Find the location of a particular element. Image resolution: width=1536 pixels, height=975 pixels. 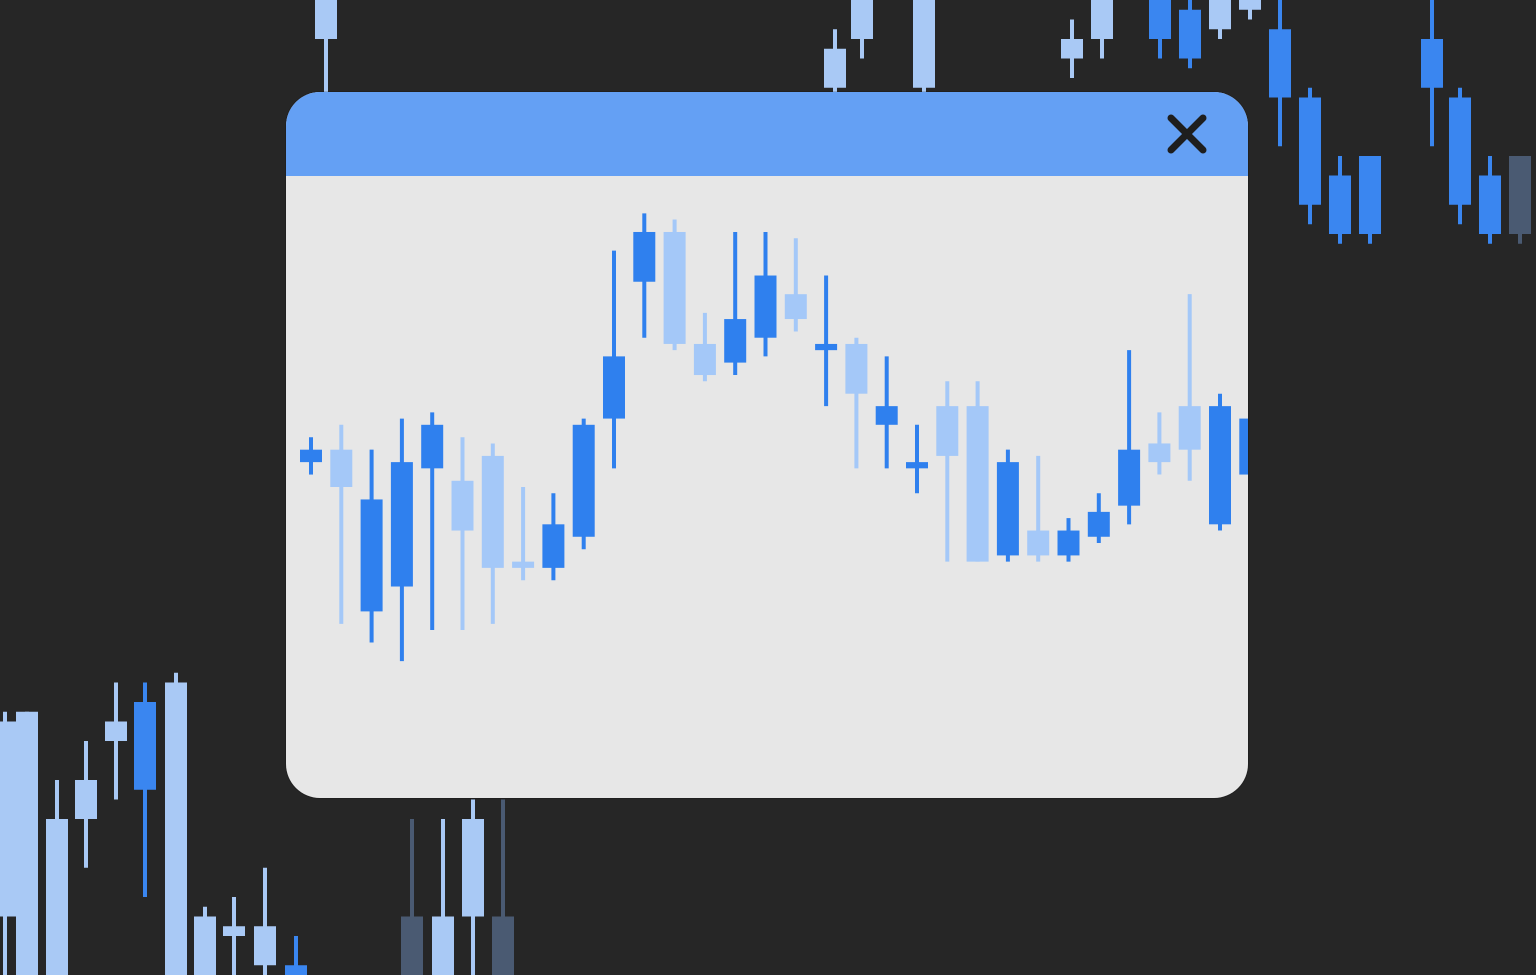

close-button is located at coordinates (1187, 134).